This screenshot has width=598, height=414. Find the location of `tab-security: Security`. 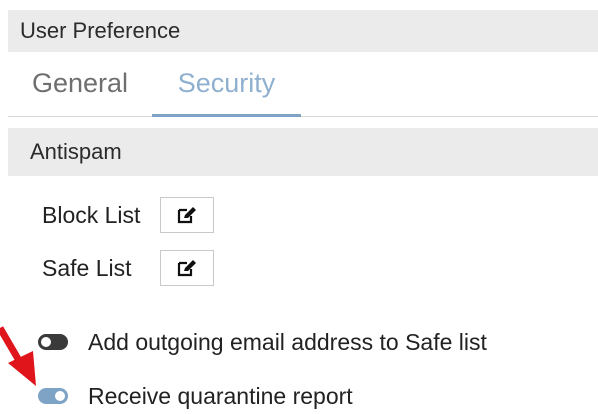

tab-security: Security is located at coordinates (226, 84).